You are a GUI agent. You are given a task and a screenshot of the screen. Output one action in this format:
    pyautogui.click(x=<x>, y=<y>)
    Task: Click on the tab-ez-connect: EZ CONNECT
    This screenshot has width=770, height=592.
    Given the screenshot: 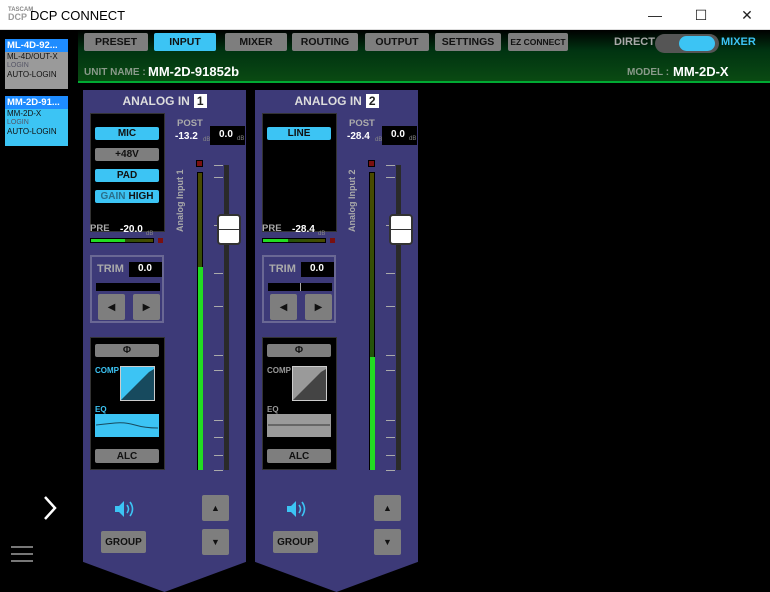 What is the action you would take?
    pyautogui.click(x=538, y=42)
    